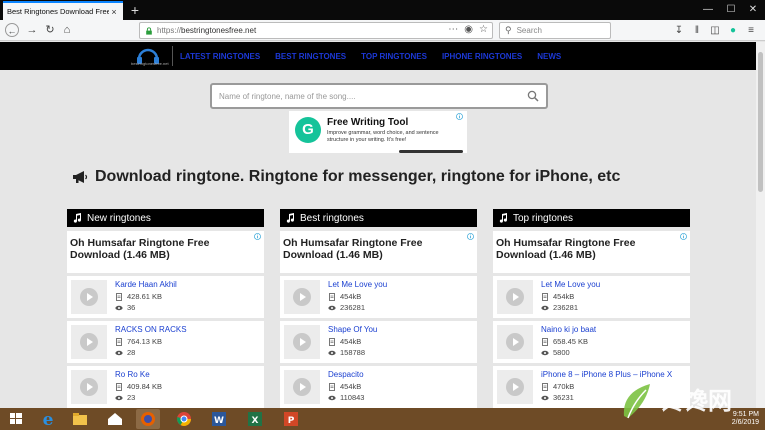 The width and height of the screenshot is (765, 430). I want to click on ringtone-title-link: RACKS ON RACKS, so click(151, 329).